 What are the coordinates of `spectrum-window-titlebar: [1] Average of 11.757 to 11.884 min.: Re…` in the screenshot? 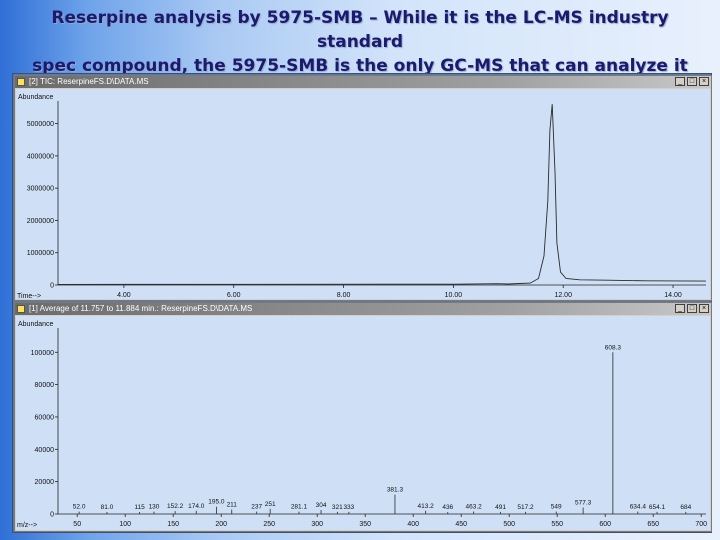 It's located at (363, 309).